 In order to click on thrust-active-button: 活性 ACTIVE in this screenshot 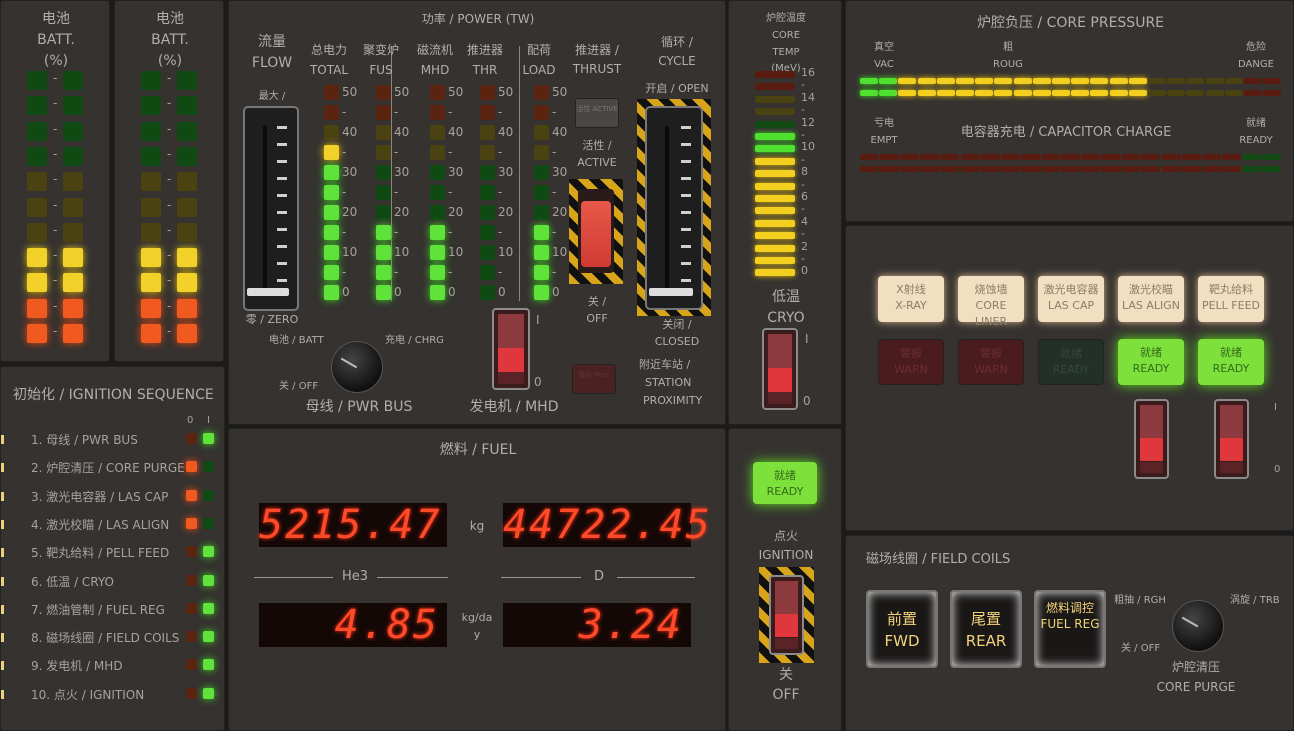, I will do `click(597, 113)`.